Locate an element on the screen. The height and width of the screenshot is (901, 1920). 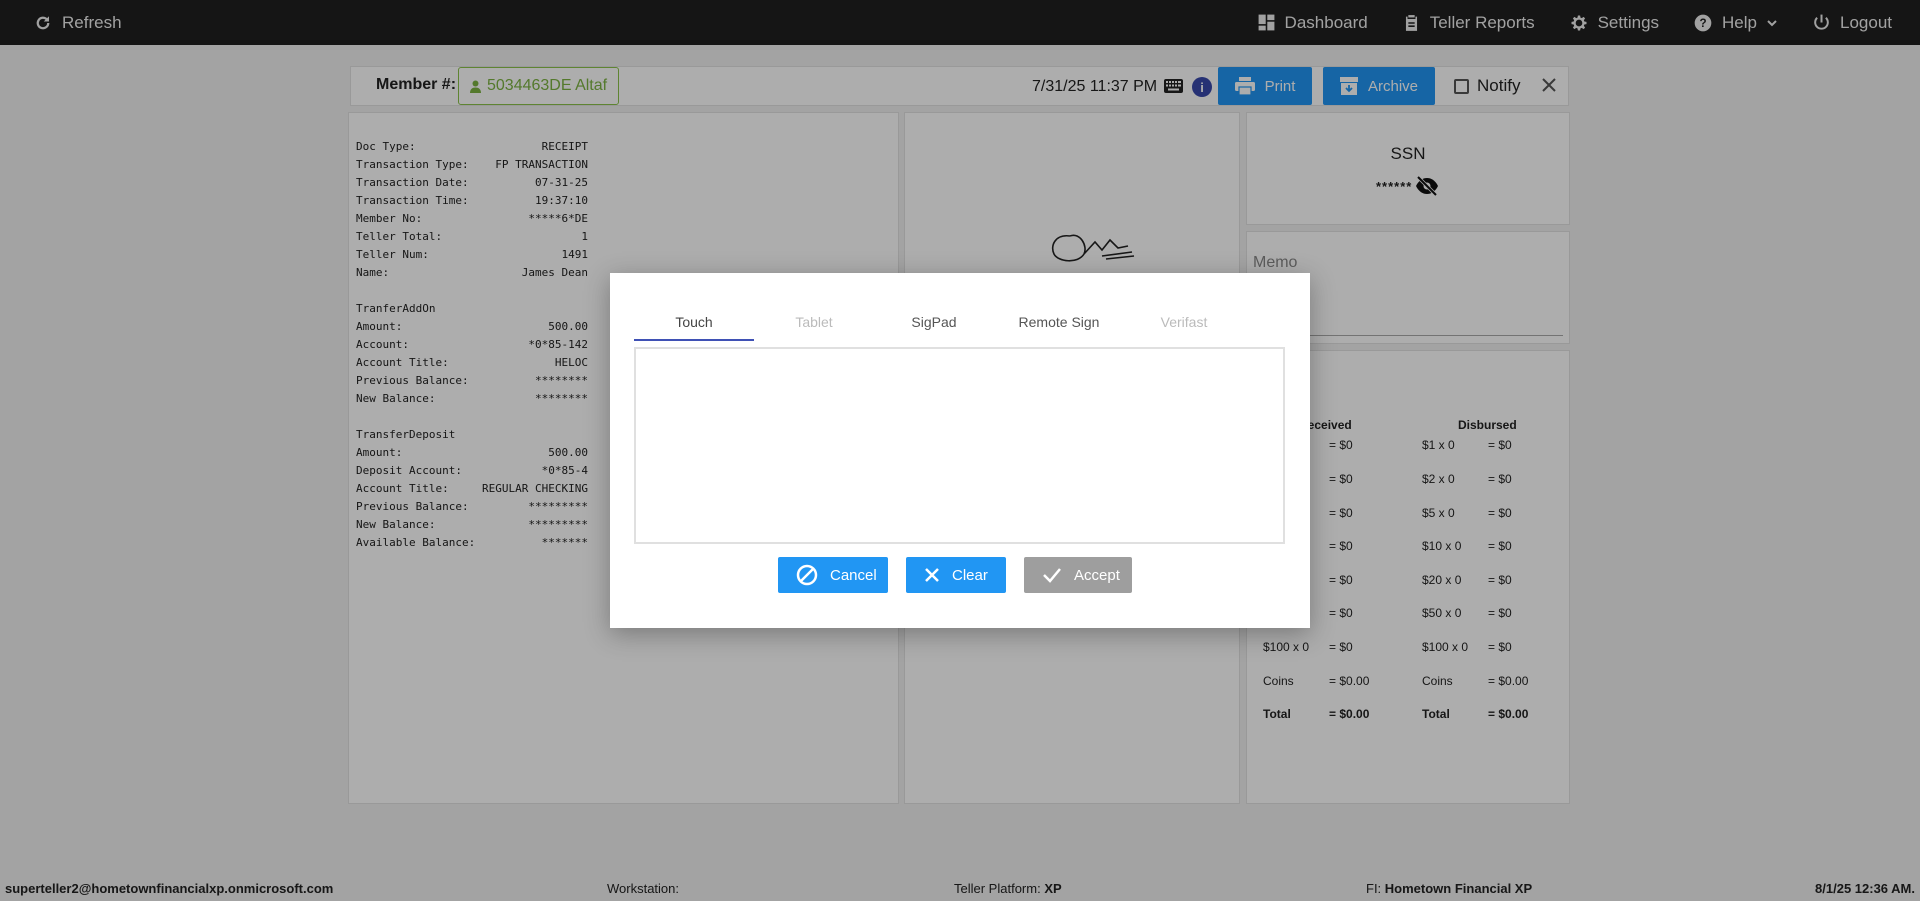
clear-button: Clear is located at coordinates (956, 575).